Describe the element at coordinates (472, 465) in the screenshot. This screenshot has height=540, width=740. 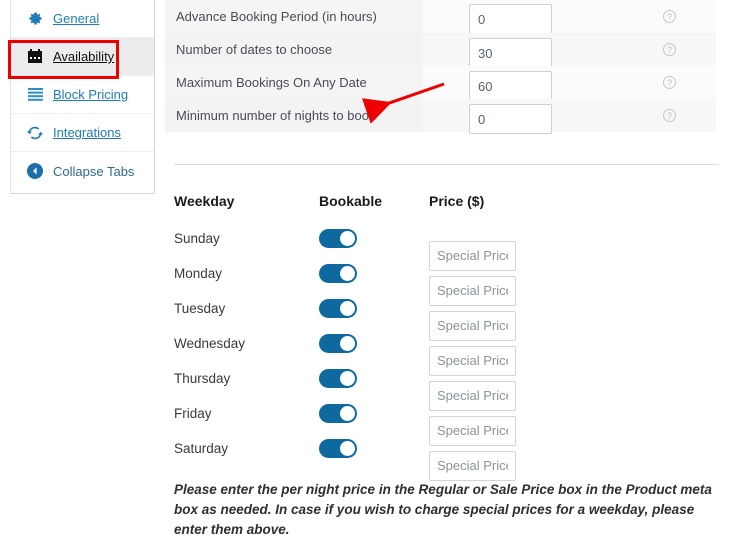
I see `special-price-input-saturday` at that location.